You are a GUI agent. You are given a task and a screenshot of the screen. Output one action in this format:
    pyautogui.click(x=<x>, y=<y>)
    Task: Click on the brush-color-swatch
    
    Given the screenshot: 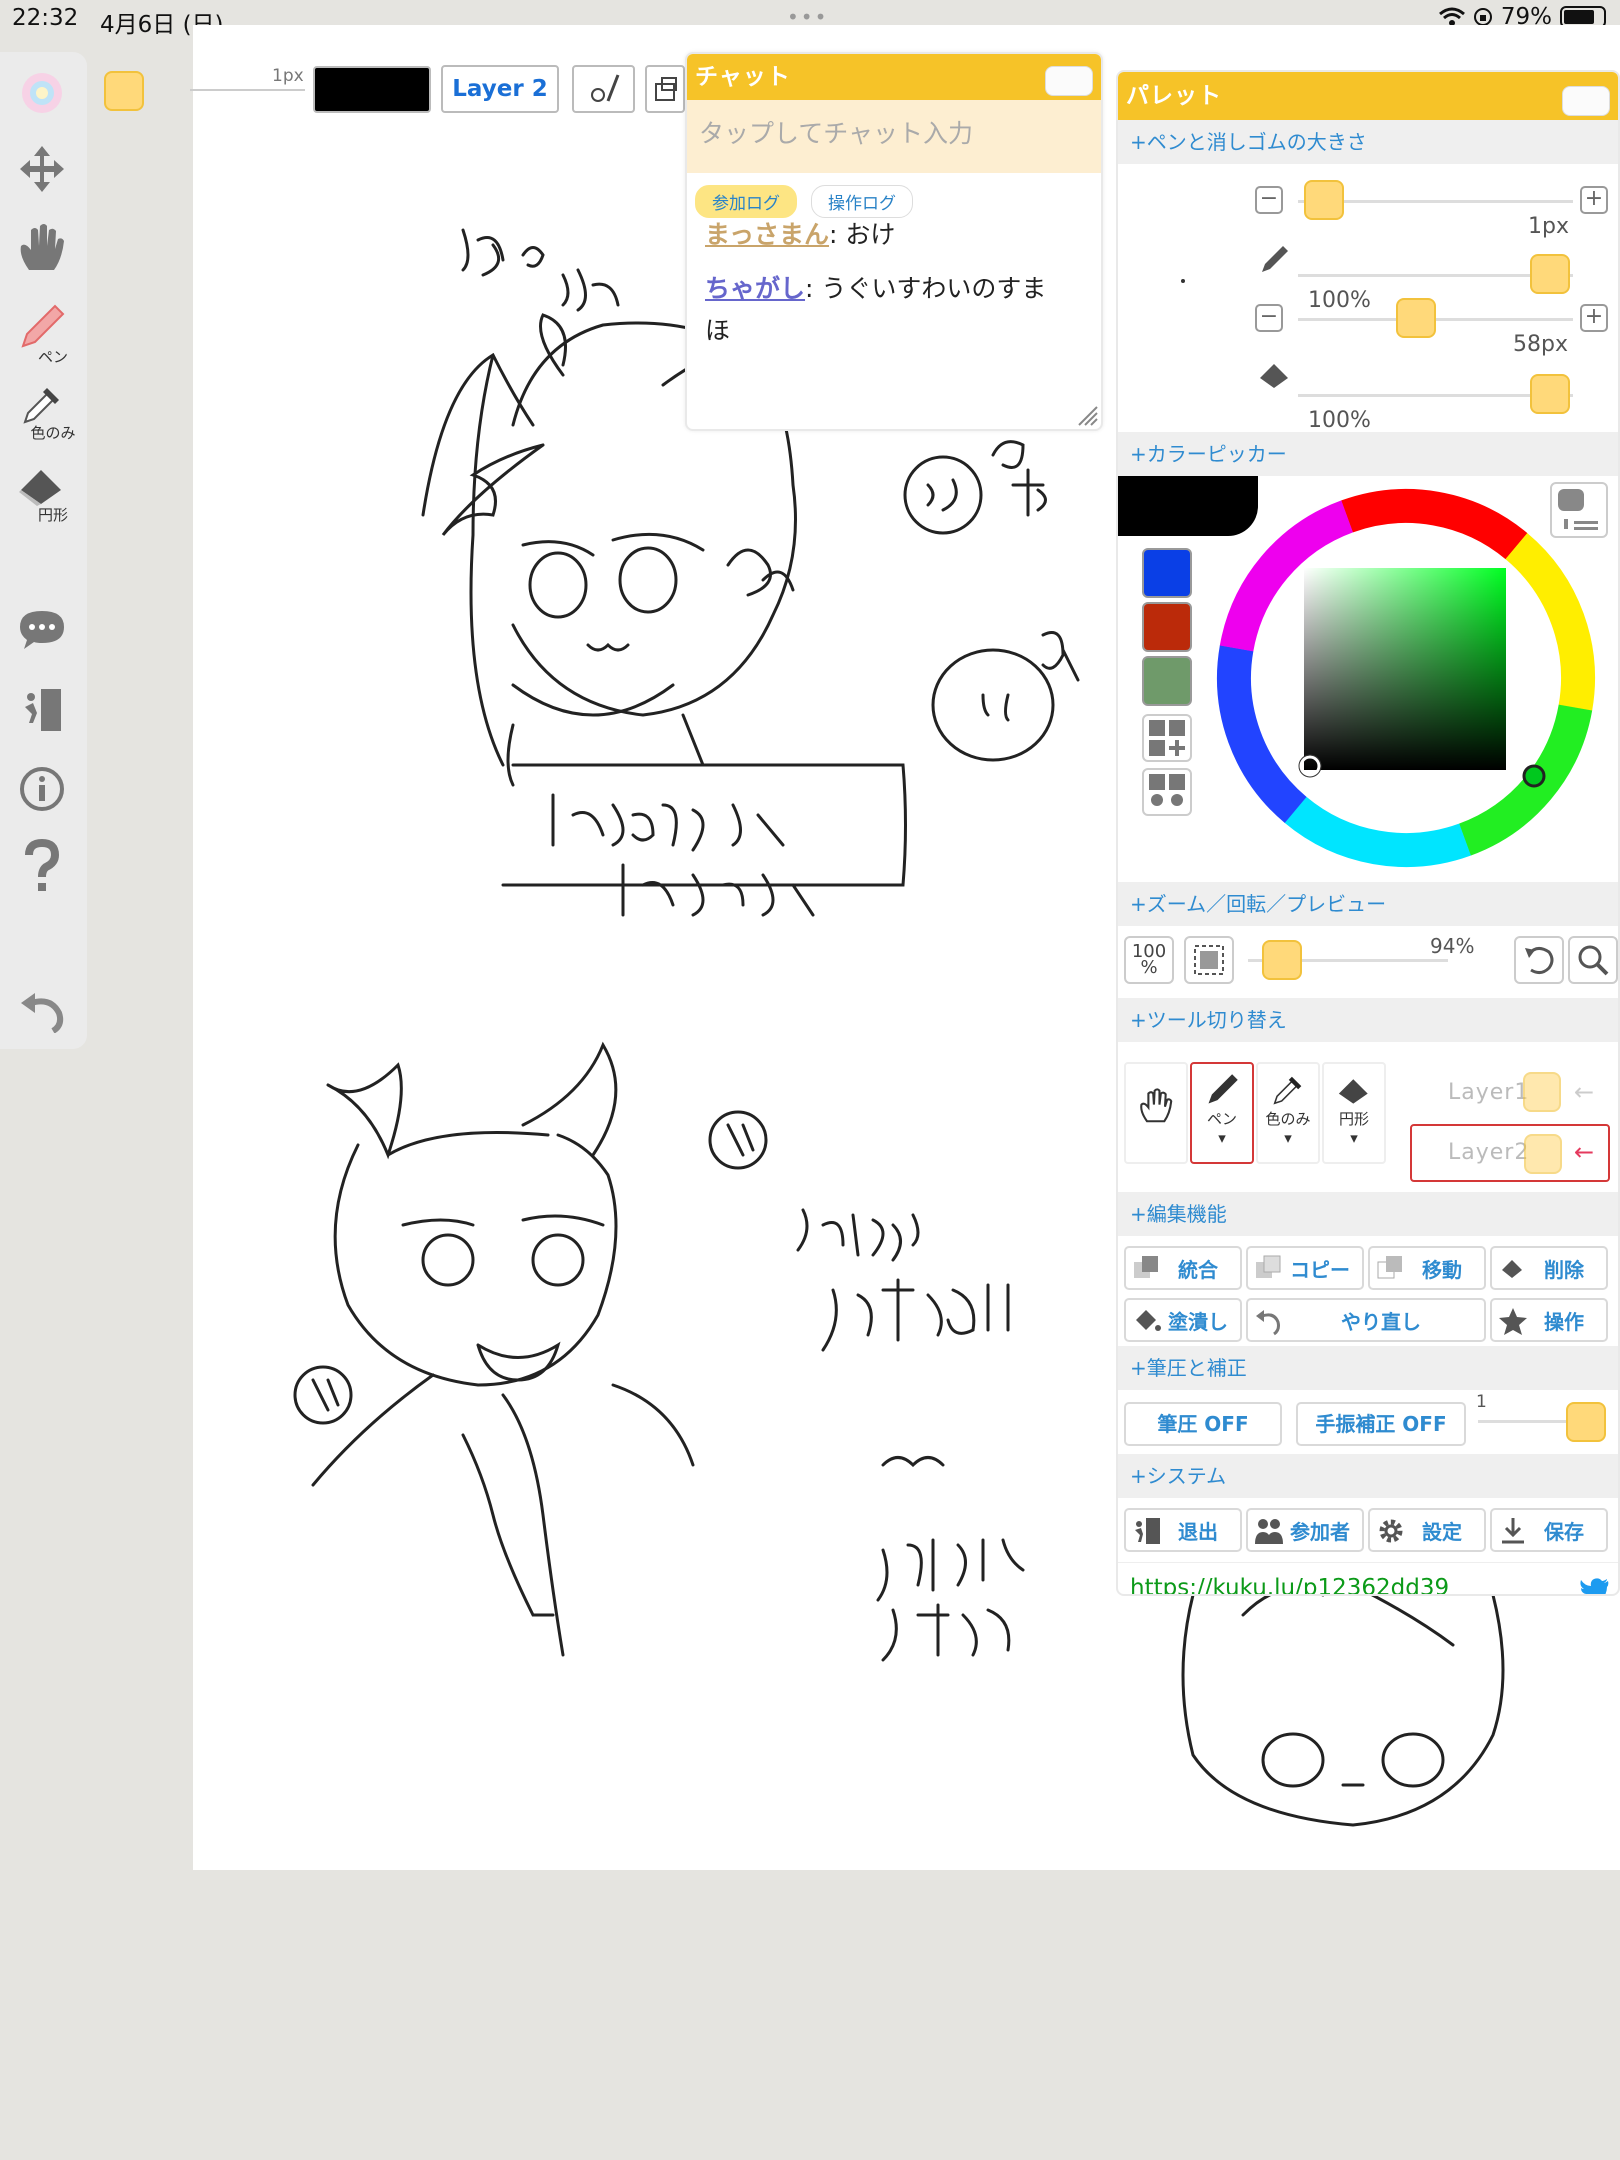 What is the action you would take?
    pyautogui.click(x=124, y=91)
    